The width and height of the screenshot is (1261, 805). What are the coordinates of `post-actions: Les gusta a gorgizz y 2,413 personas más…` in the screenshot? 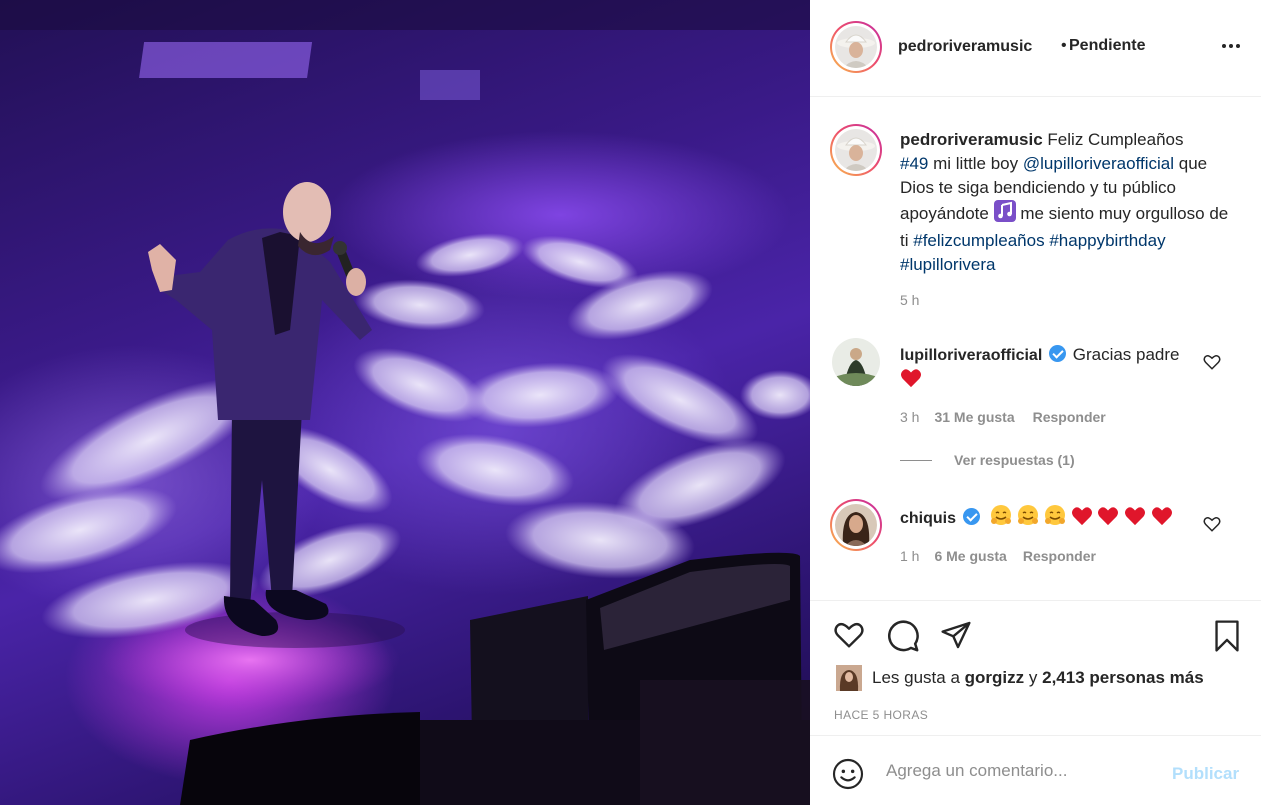 It's located at (1035, 667).